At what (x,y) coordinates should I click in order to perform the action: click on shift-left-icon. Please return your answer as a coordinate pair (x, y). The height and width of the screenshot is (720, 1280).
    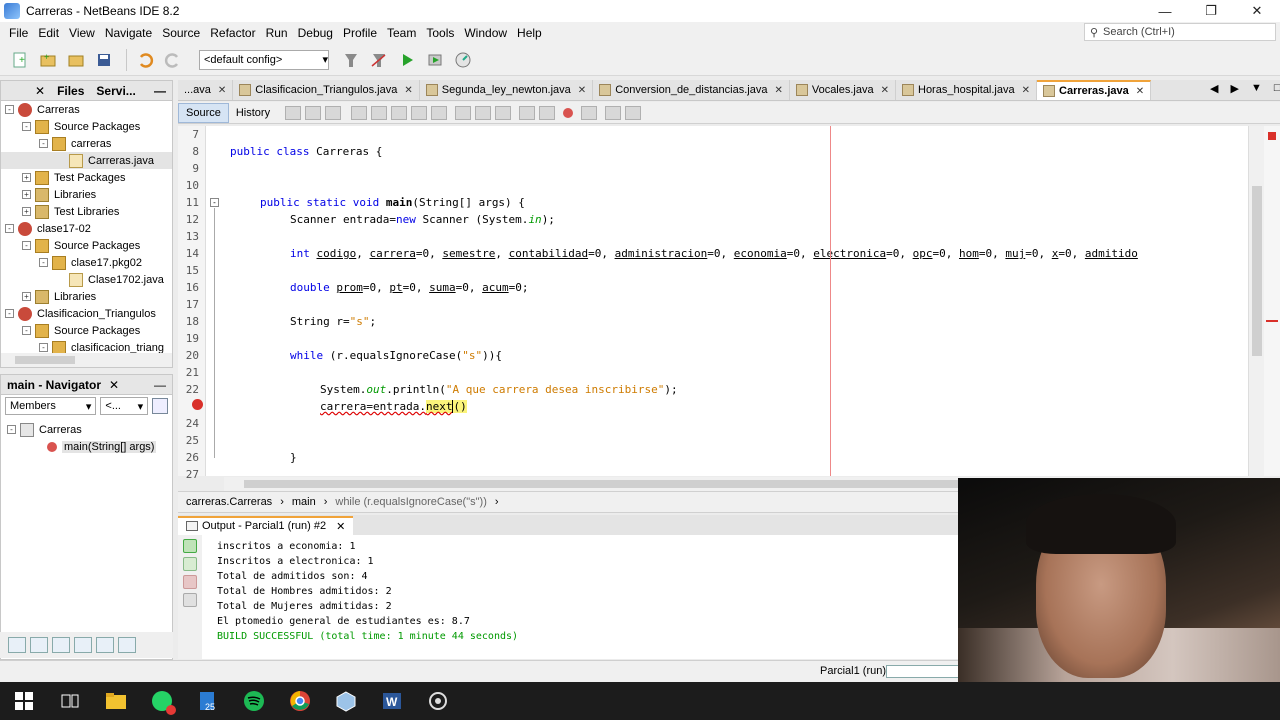
    Looking at the image, I should click on (527, 112).